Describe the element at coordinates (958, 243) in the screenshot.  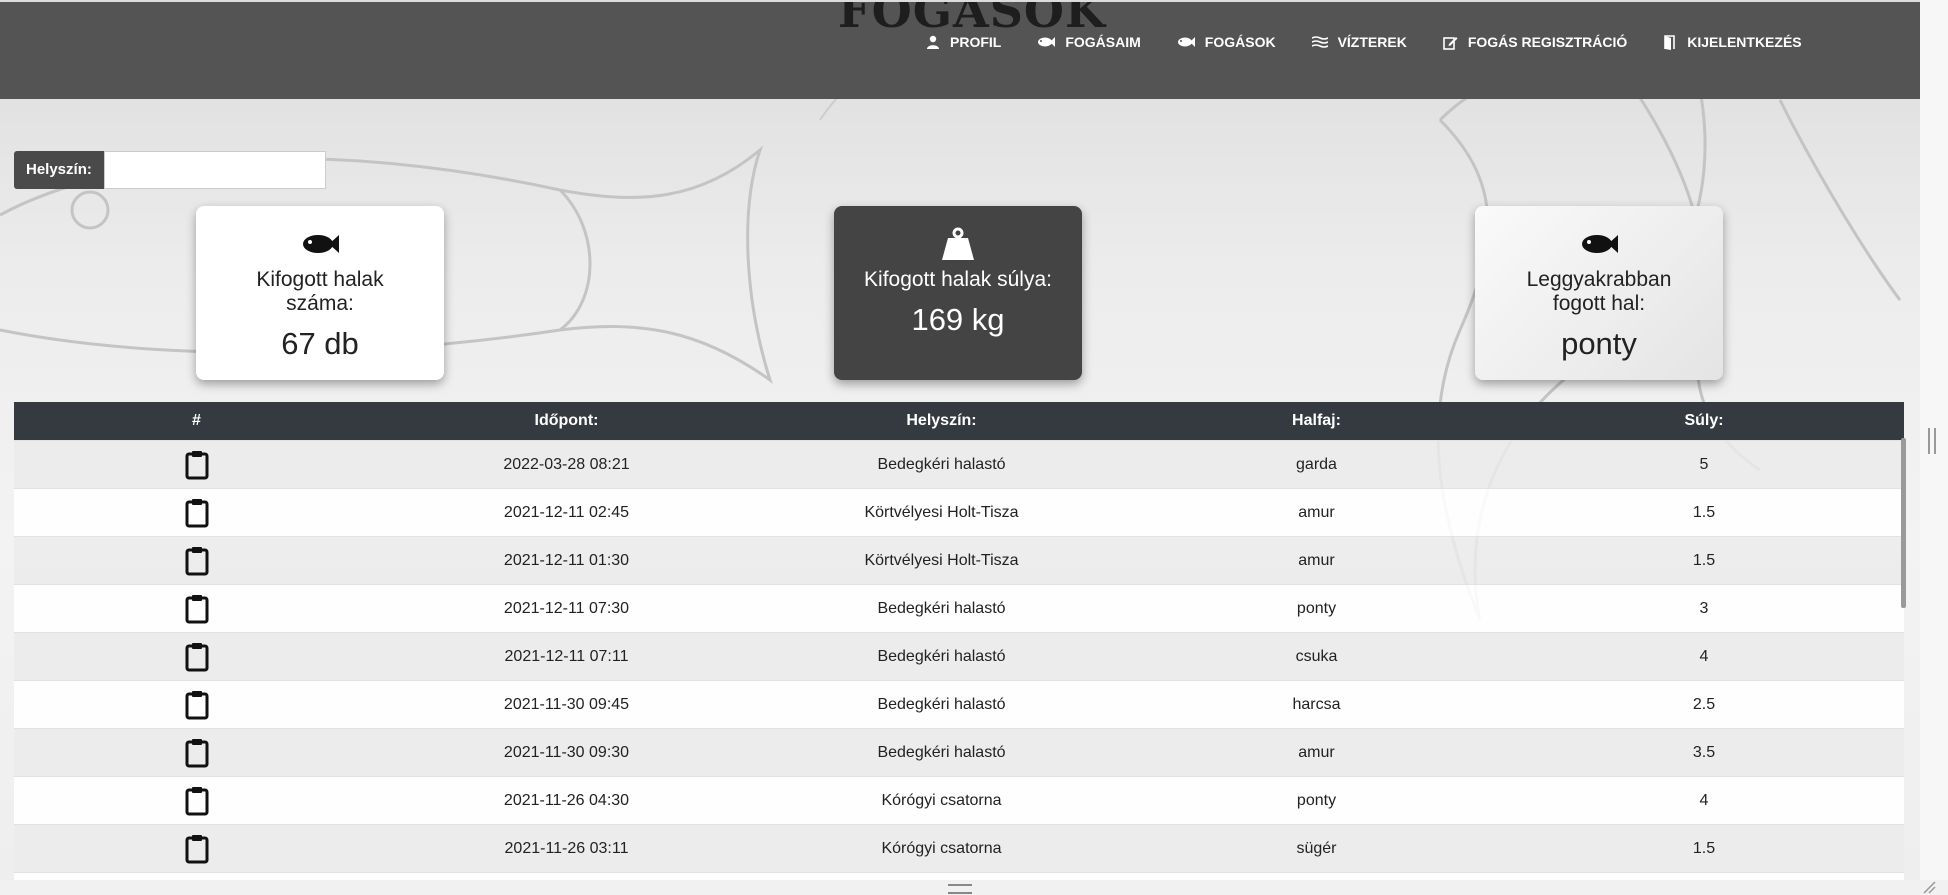
I see `weight-icon` at that location.